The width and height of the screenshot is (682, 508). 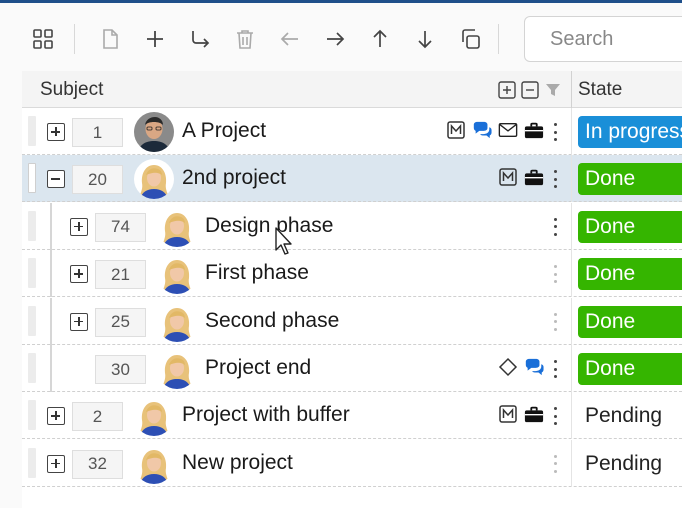 I want to click on row-title: Project end, so click(x=258, y=368).